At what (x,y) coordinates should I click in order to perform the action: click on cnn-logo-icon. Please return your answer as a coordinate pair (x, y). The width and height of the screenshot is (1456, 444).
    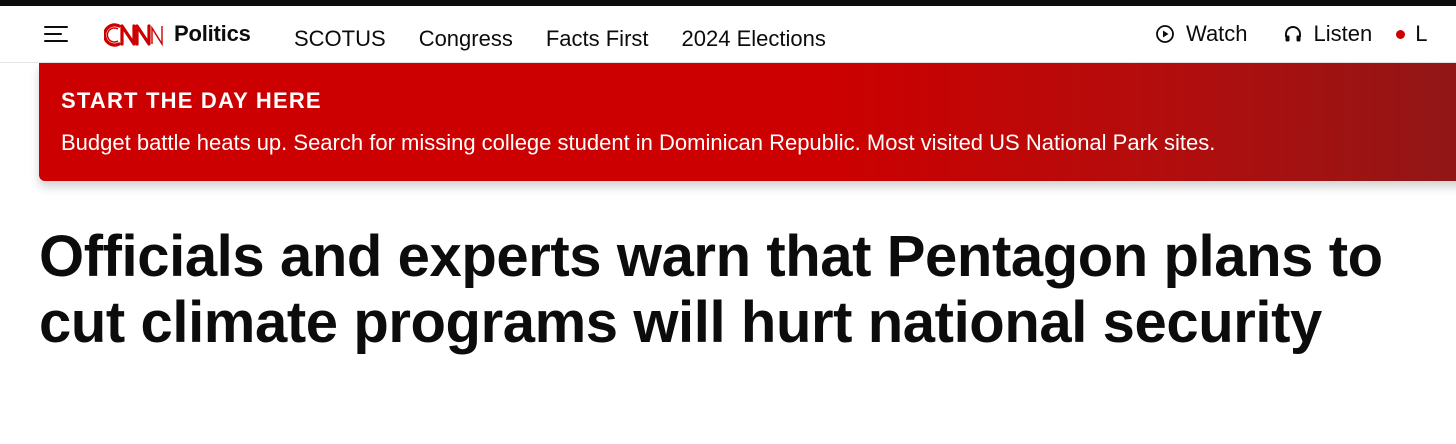
    Looking at the image, I should click on (133, 35).